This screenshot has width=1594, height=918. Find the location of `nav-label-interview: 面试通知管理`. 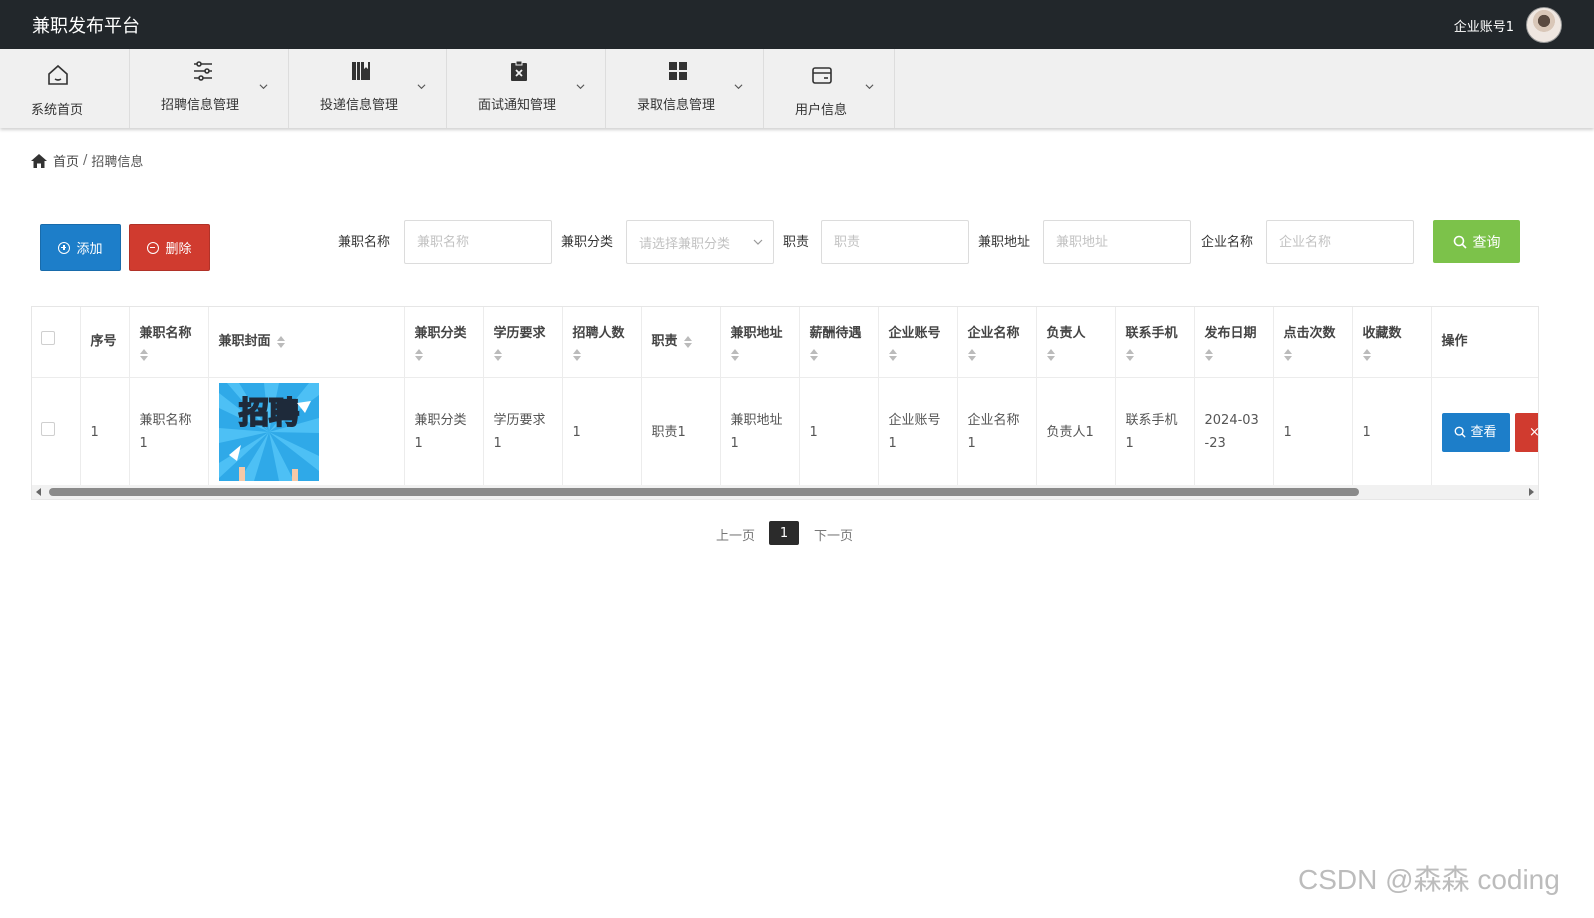

nav-label-interview: 面试通知管理 is located at coordinates (517, 105).